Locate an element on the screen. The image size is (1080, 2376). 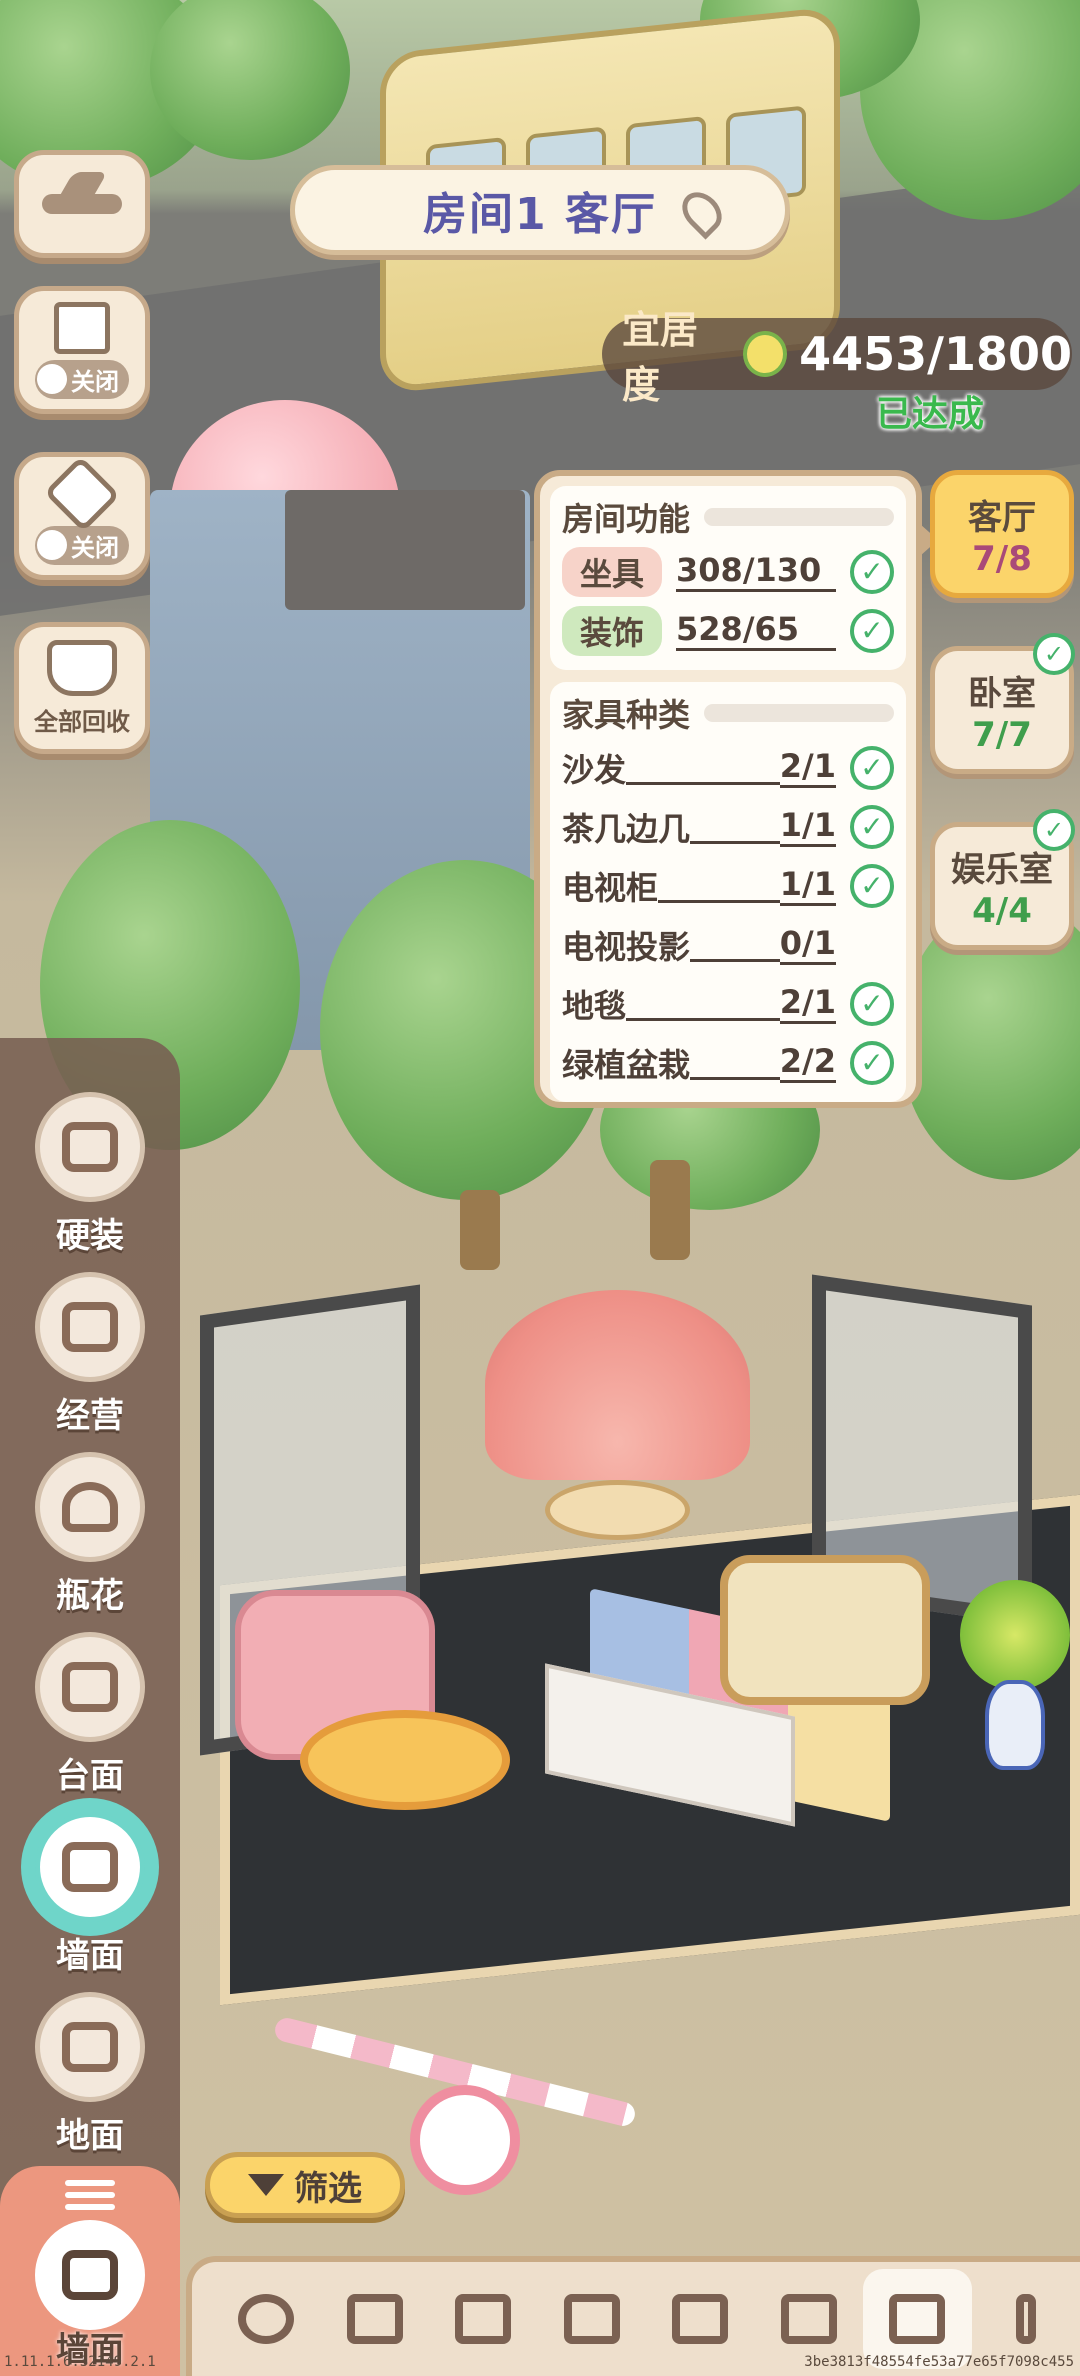
door-tab is located at coordinates (375, 2319).